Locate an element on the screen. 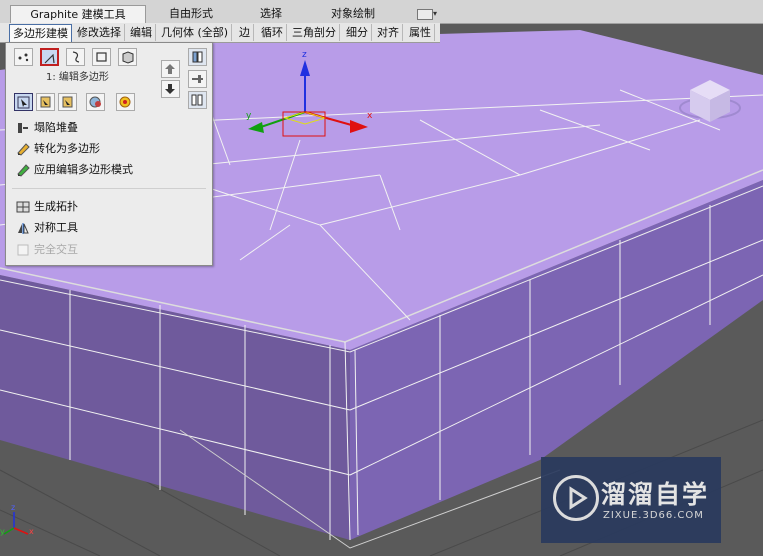  pin-icon is located at coordinates (197, 79).